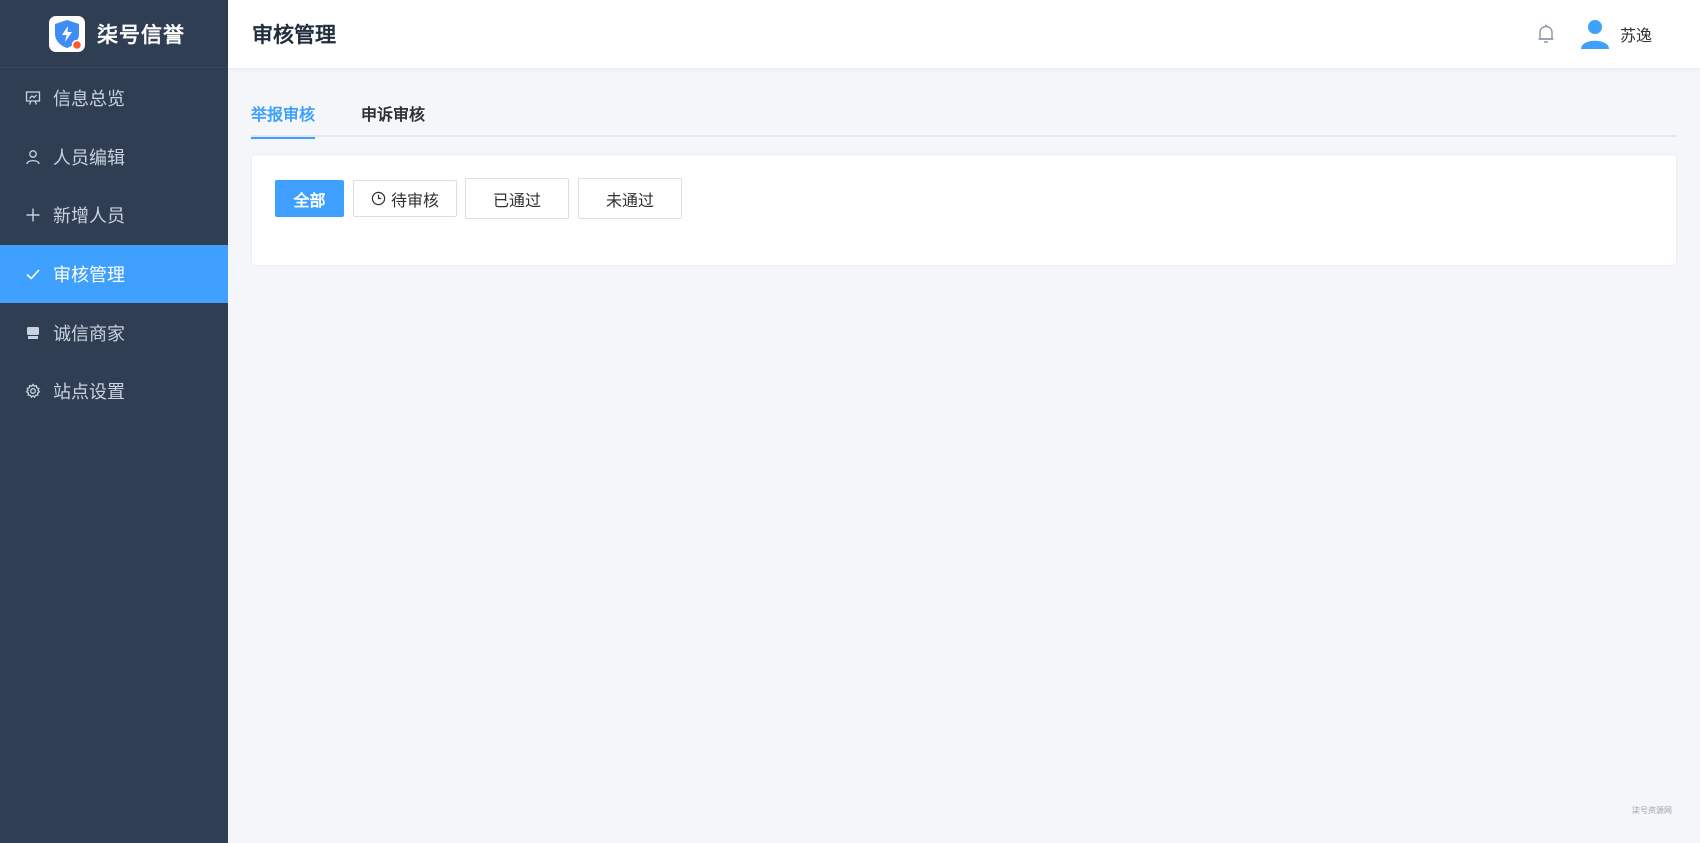 This screenshot has width=1700, height=843. I want to click on filter-panel: 全部 待审核 已通过 未通过, so click(964, 210).